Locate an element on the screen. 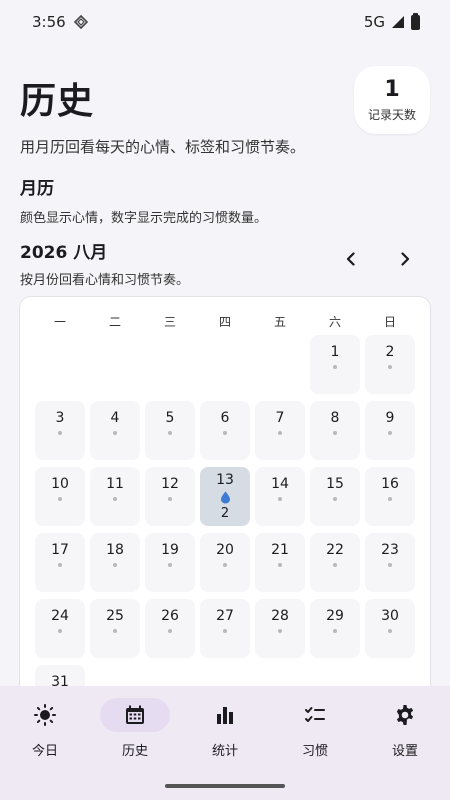 The width and height of the screenshot is (450, 800). calendar-day-3: 3 is located at coordinates (60, 430).